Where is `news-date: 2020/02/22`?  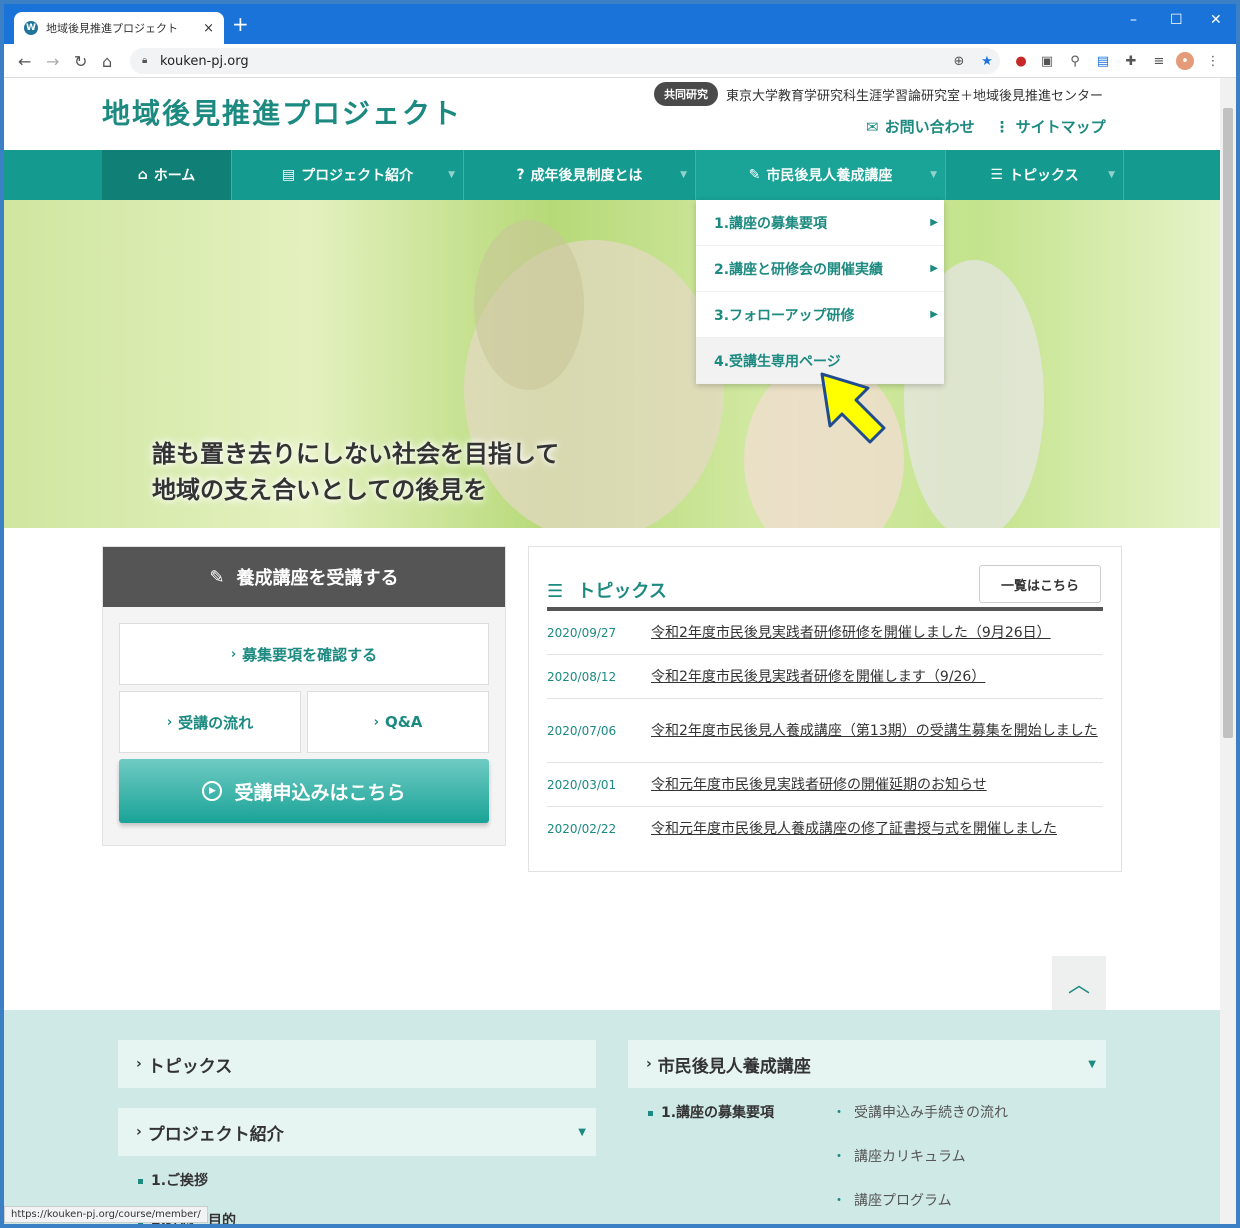 news-date: 2020/02/22 is located at coordinates (582, 829).